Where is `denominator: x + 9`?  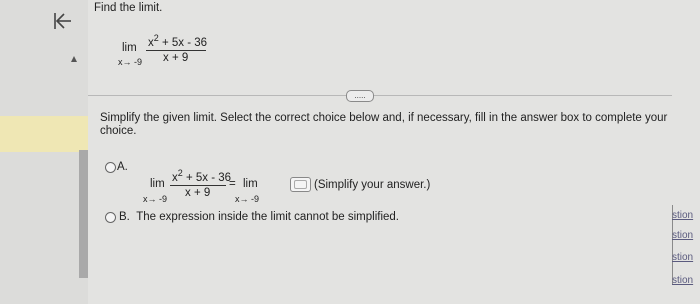 denominator: x + 9 is located at coordinates (176, 58).